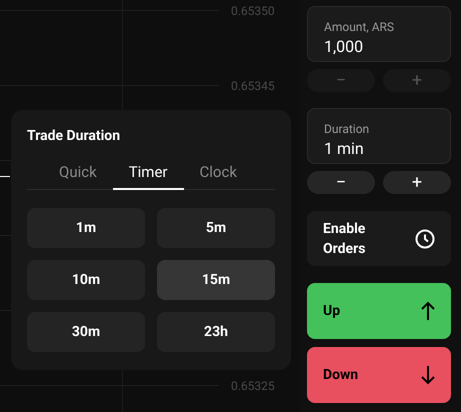 This screenshot has width=461, height=412. What do you see at coordinates (379, 311) in the screenshot?
I see `up-button: Up` at bounding box center [379, 311].